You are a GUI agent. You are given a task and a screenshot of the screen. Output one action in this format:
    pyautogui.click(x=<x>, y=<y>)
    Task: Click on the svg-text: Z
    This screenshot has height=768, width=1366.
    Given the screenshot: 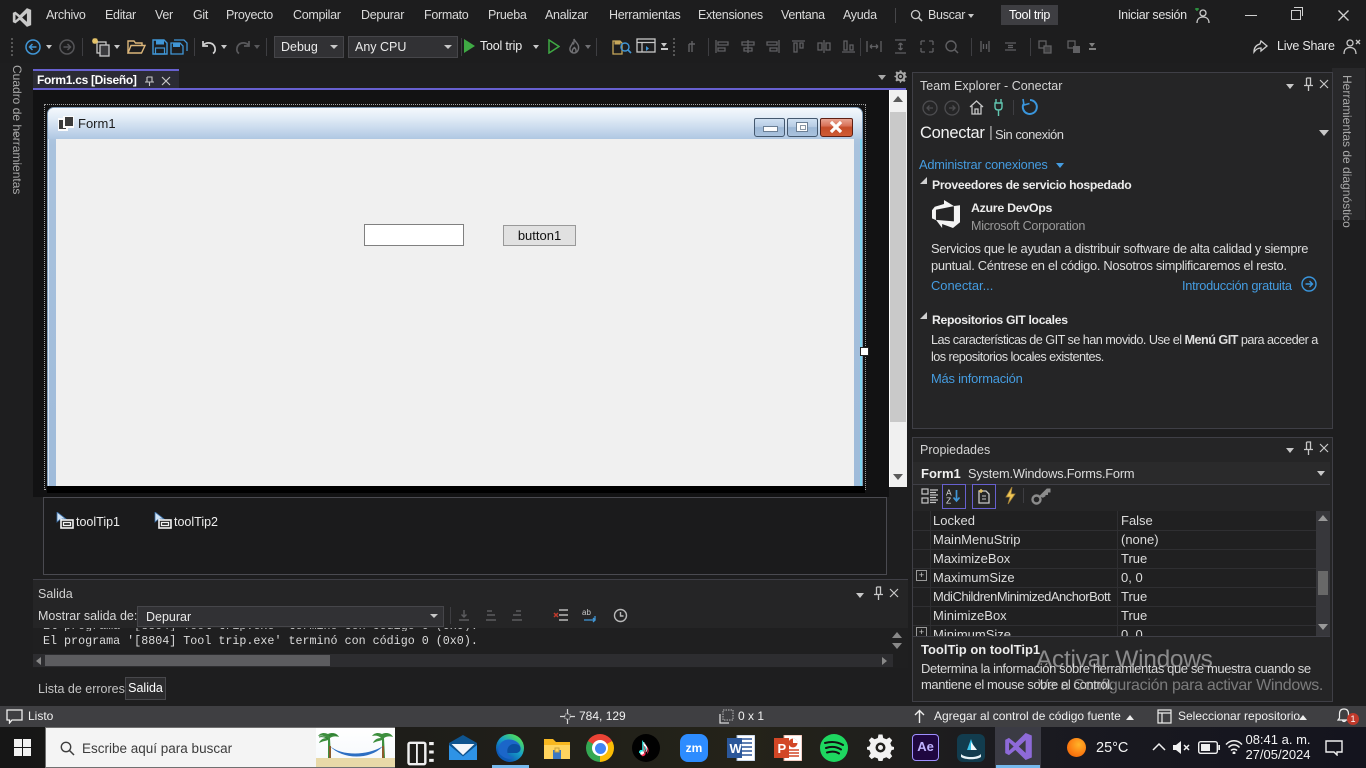 What is the action you would take?
    pyautogui.click(x=948, y=500)
    